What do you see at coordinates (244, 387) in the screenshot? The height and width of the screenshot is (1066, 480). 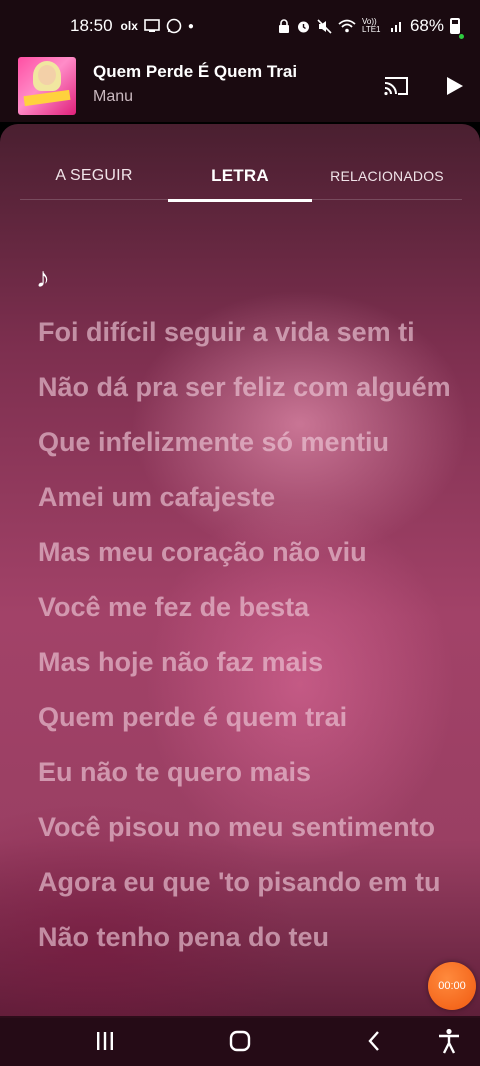 I see `lyric-line: Não dá pra ser feliz com alguém` at bounding box center [244, 387].